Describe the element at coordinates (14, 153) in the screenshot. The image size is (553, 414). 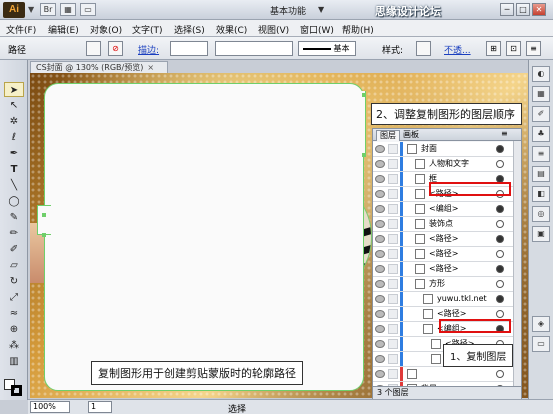
I see `pen-tool-icon: ✒` at that location.